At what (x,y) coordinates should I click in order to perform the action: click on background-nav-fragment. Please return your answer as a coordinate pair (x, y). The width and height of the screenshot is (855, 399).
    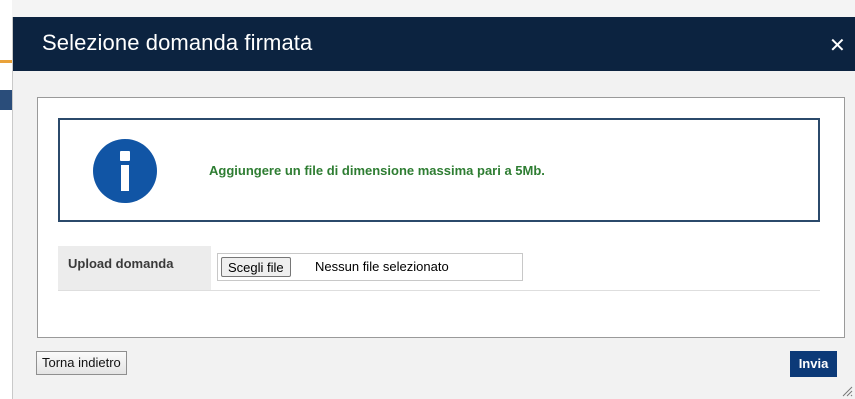
    Looking at the image, I should click on (6, 100).